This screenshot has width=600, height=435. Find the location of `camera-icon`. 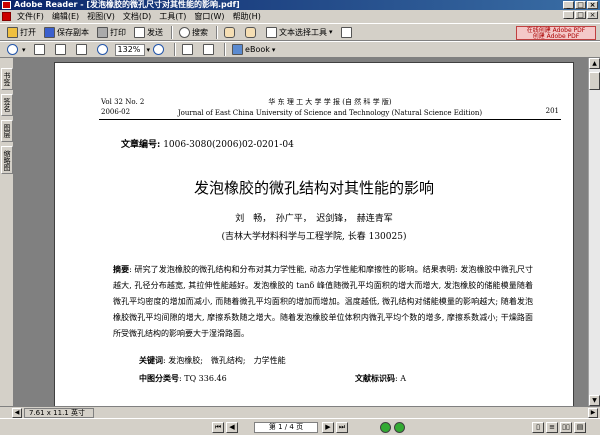

camera-icon is located at coordinates (346, 32).